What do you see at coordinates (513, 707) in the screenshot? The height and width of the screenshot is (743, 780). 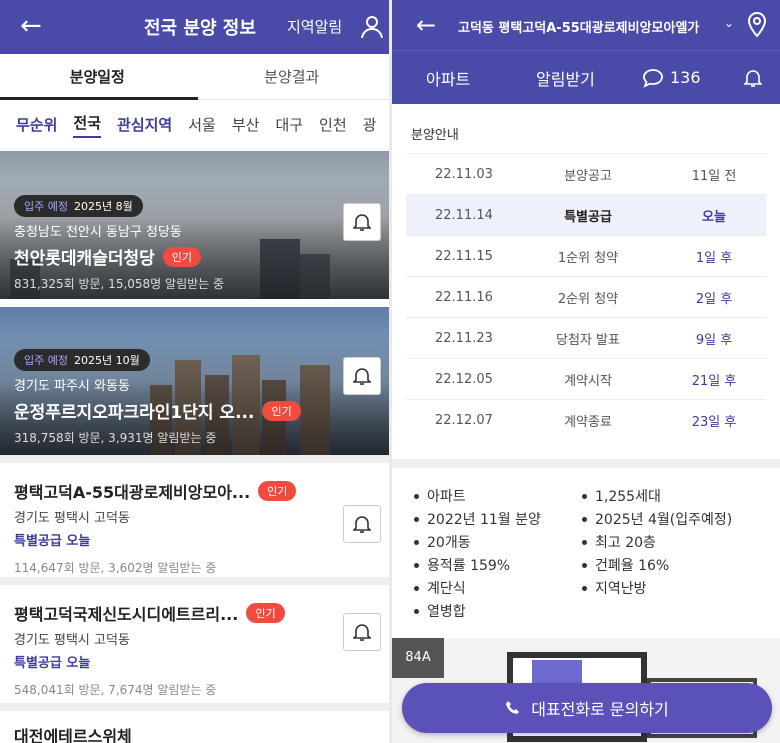 I see `phone-icon` at bounding box center [513, 707].